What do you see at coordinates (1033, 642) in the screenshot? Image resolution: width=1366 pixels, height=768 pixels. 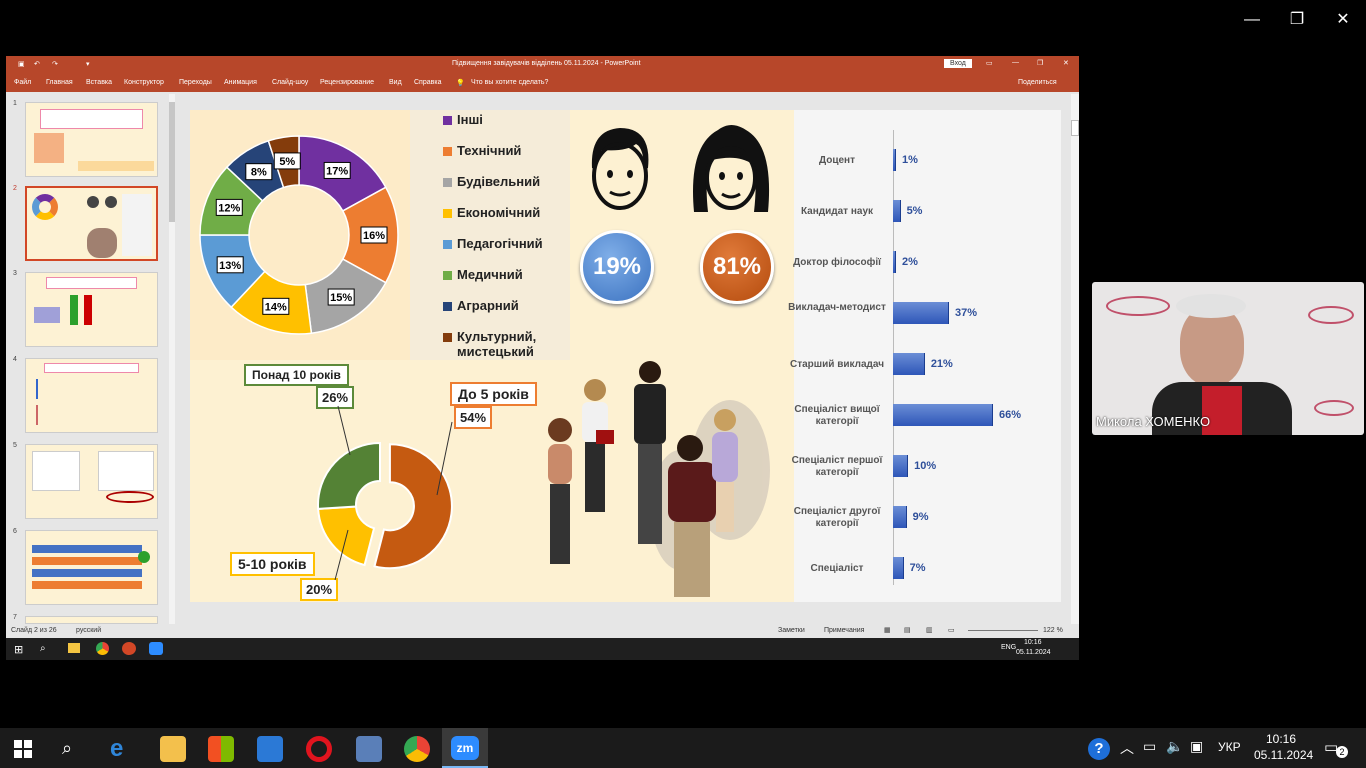 I see `shared-clock-time: 10:16` at bounding box center [1033, 642].